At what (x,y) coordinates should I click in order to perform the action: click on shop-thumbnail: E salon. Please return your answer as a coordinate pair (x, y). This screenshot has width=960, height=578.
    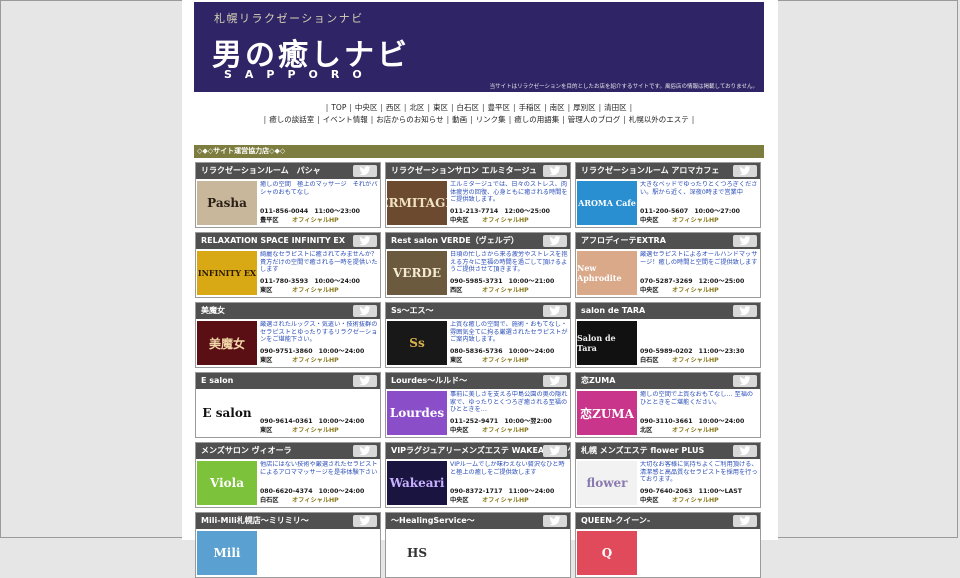
    Looking at the image, I should click on (227, 413).